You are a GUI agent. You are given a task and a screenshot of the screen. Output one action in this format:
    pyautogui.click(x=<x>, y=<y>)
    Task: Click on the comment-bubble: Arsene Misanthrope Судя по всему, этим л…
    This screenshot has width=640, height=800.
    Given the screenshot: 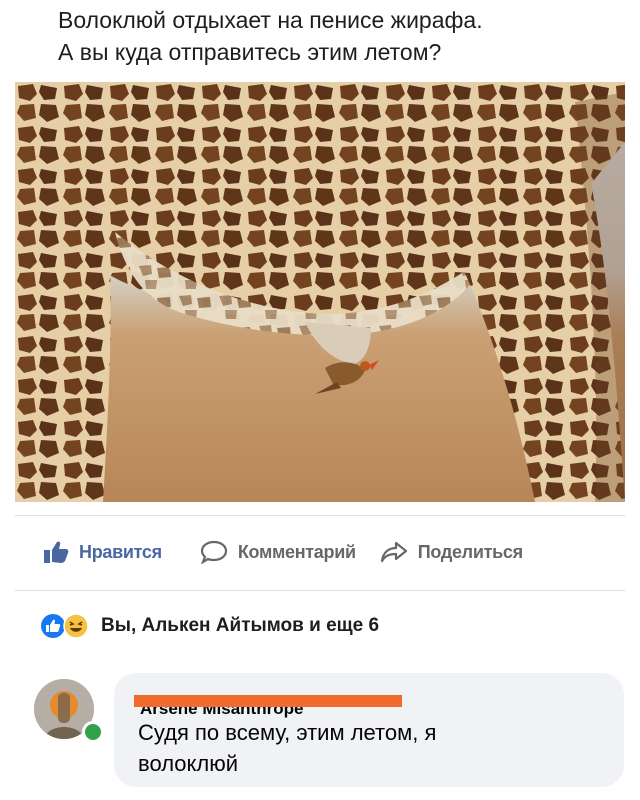 What is the action you would take?
    pyautogui.click(x=369, y=730)
    